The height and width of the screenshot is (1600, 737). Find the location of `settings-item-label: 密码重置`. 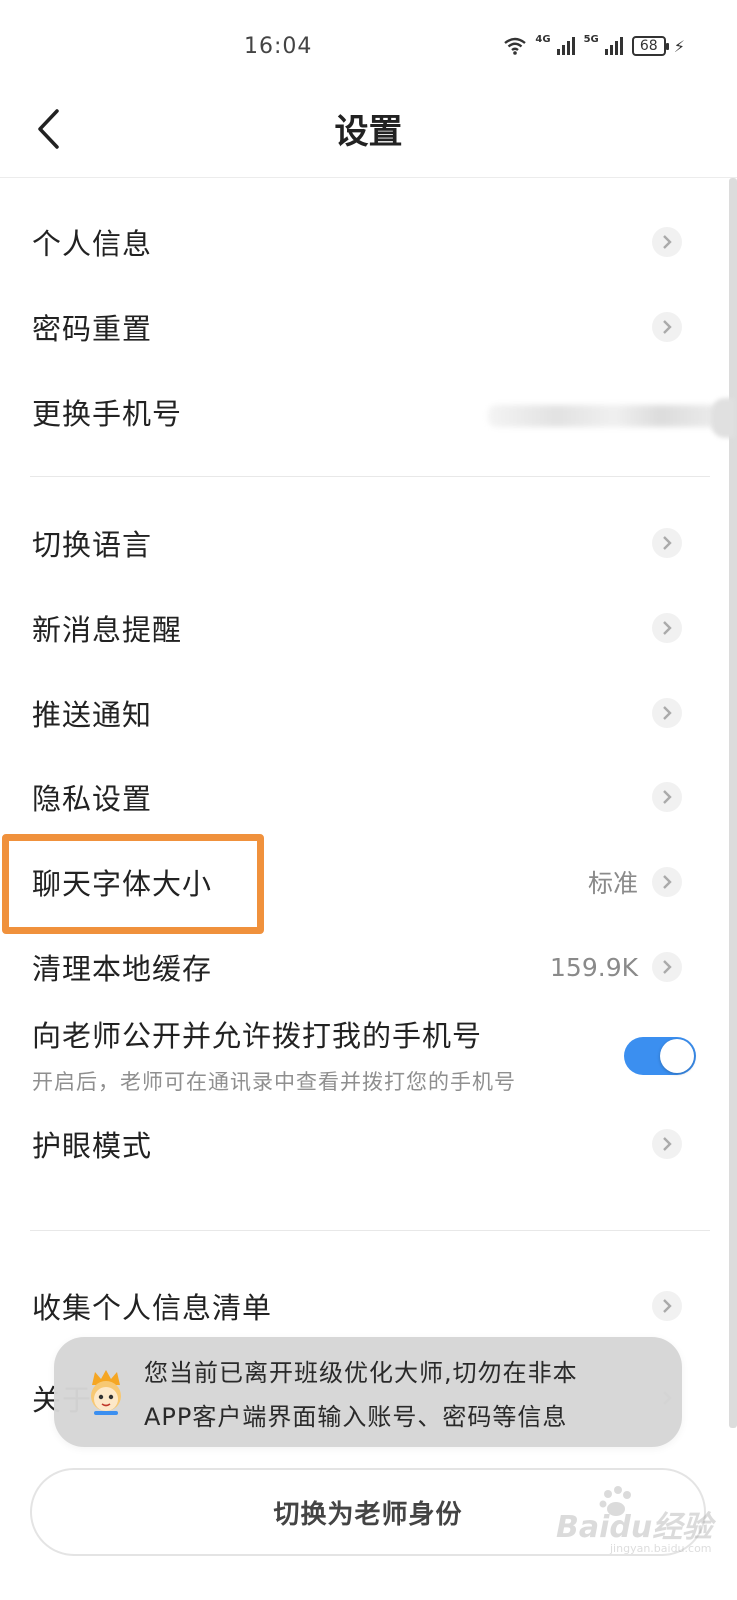

settings-item-label: 密码重置 is located at coordinates (92, 329).